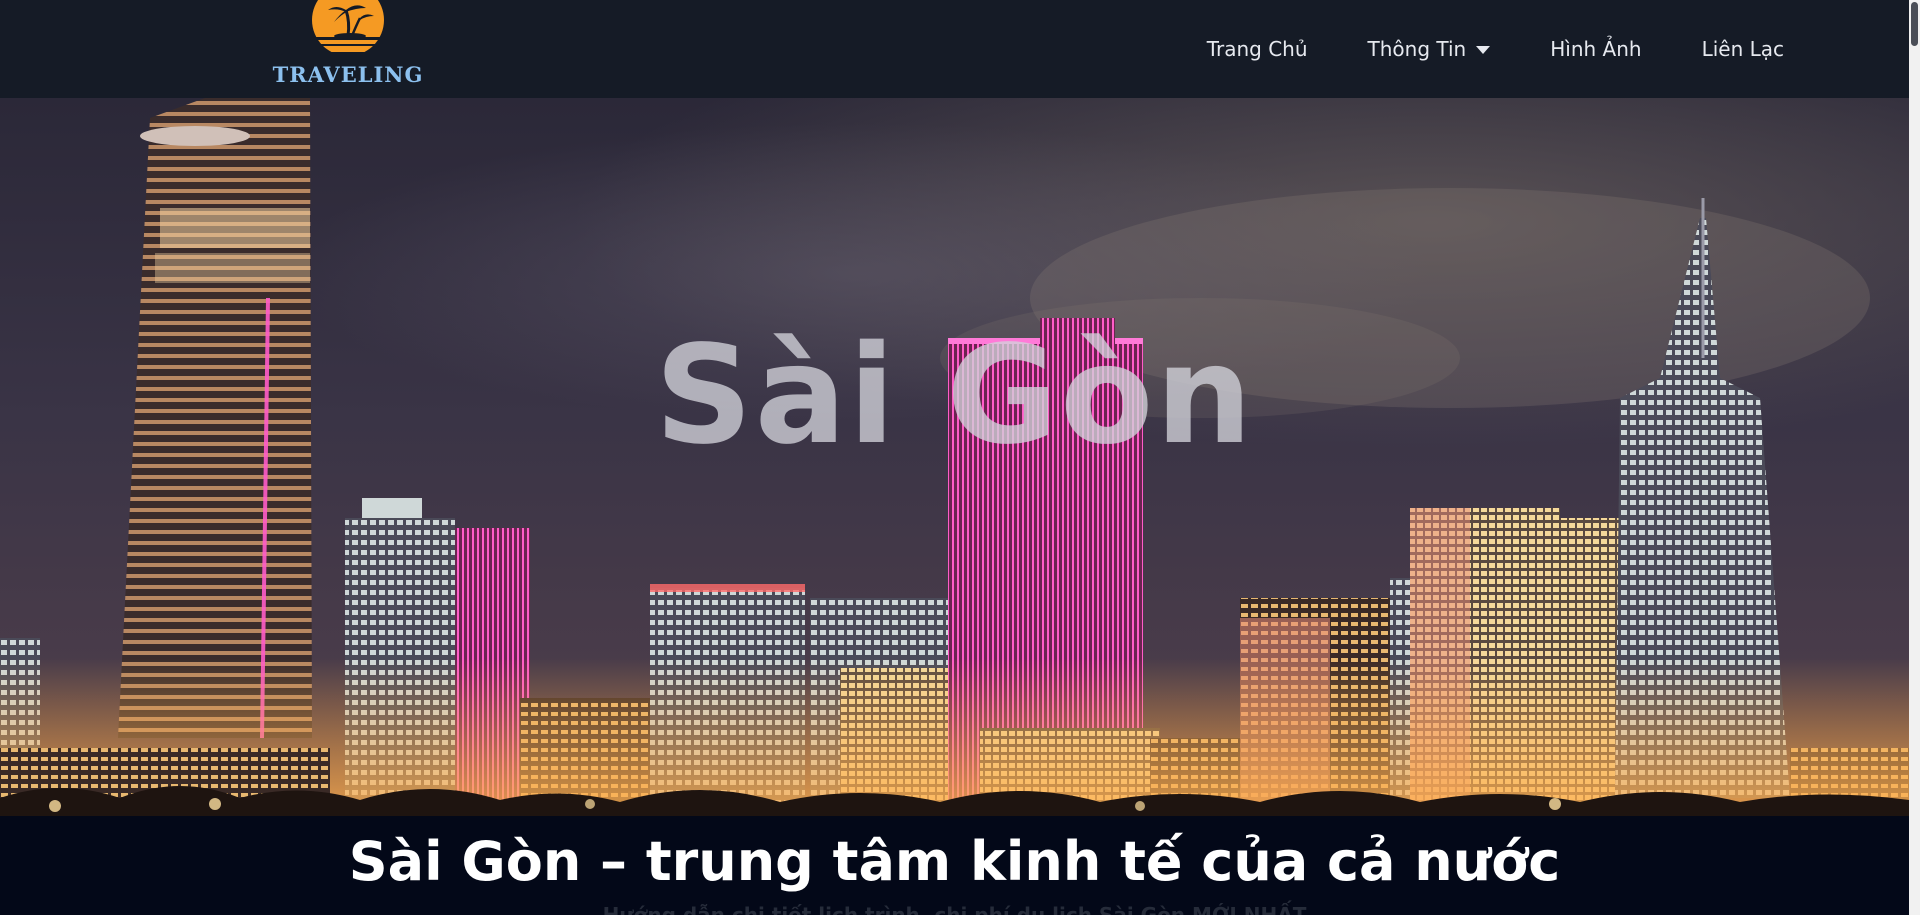 This screenshot has width=1920, height=915. I want to click on scrollbar-thumb, so click(1914, 24).